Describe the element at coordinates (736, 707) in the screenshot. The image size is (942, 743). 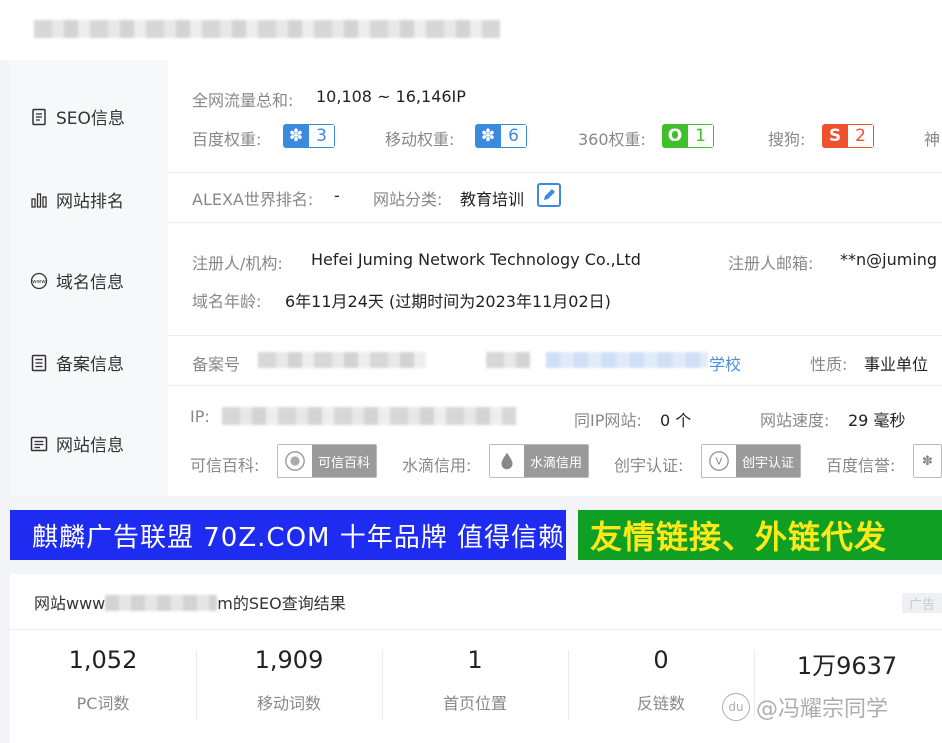
I see `du-logo-icon: du` at that location.